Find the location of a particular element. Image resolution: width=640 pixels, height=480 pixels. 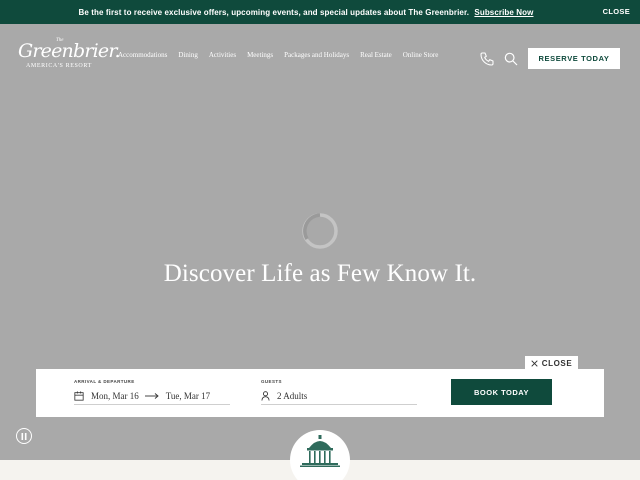

logo-name: Greenbrier. is located at coordinates (69, 51).